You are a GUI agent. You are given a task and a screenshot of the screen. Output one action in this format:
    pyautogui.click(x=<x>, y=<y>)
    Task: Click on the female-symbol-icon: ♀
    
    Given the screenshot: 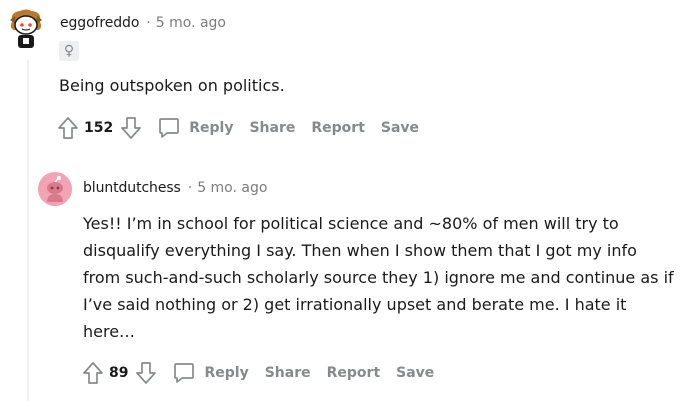 What is the action you would take?
    pyautogui.click(x=69, y=51)
    